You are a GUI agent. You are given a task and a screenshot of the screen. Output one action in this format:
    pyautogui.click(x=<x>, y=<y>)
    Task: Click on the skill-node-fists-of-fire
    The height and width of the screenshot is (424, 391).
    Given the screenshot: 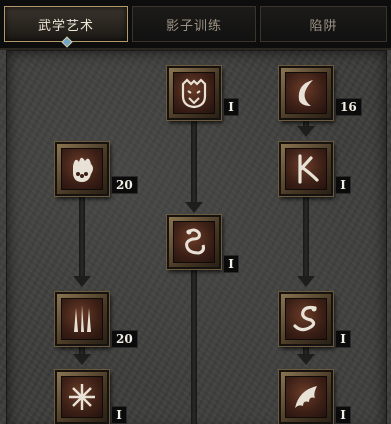 What is the action you would take?
    pyautogui.click(x=82, y=169)
    